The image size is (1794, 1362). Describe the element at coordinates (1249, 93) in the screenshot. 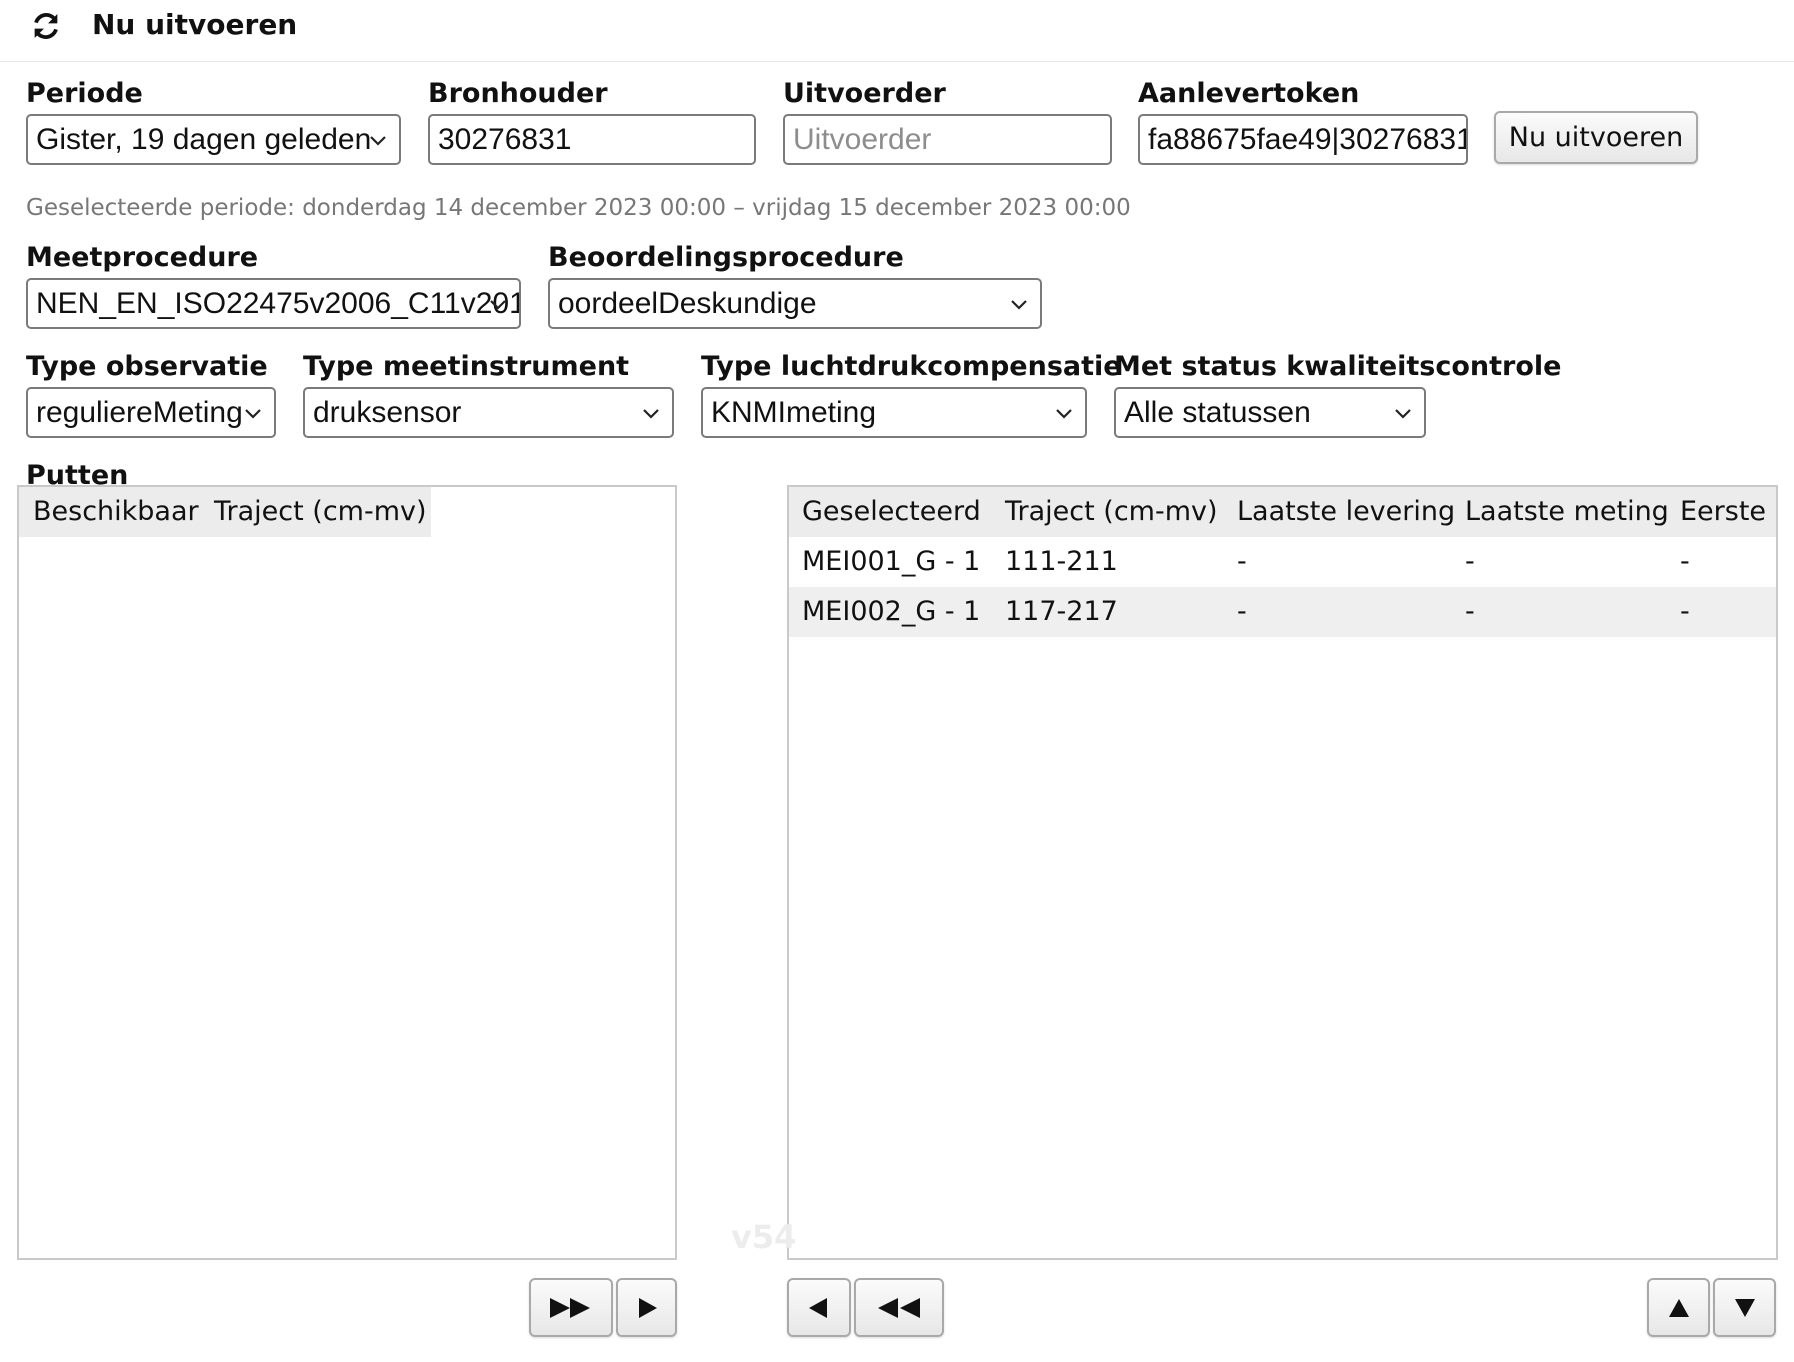

I see `aanlevertoken-label: Aanlevertoken` at that location.